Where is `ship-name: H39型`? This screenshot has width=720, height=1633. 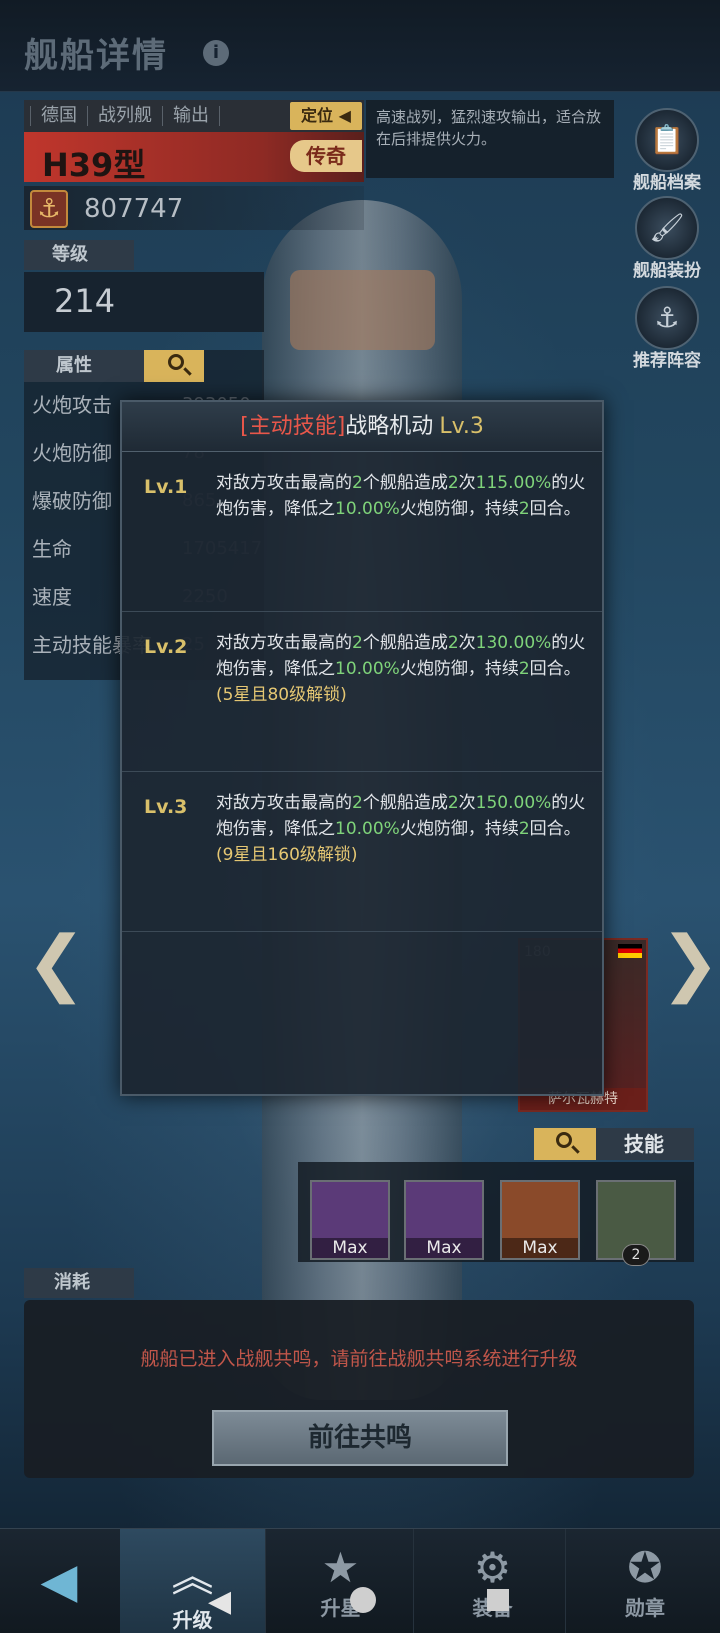 ship-name: H39型 is located at coordinates (94, 165).